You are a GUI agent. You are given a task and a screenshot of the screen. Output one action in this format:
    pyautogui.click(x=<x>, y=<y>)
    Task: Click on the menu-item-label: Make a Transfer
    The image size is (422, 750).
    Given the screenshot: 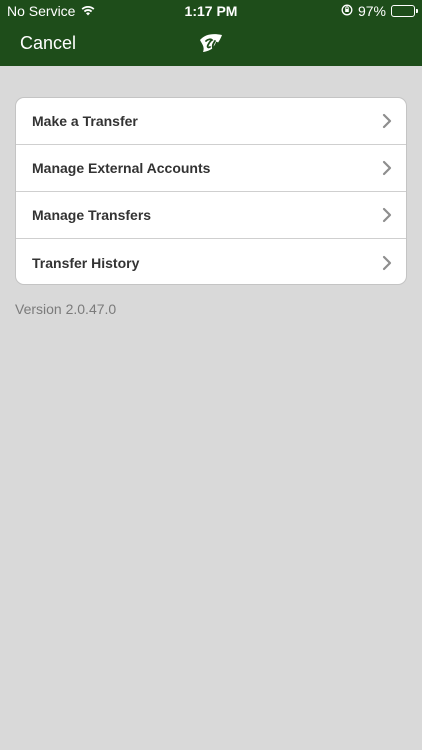 What is the action you would take?
    pyautogui.click(x=85, y=121)
    